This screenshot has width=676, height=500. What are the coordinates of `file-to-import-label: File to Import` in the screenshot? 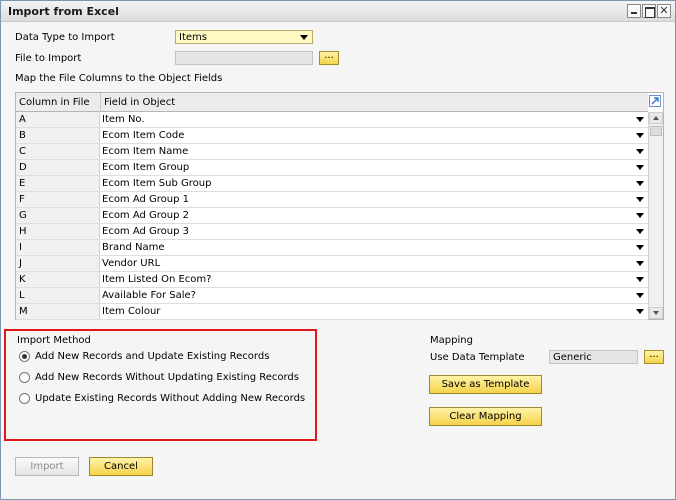 It's located at (48, 58).